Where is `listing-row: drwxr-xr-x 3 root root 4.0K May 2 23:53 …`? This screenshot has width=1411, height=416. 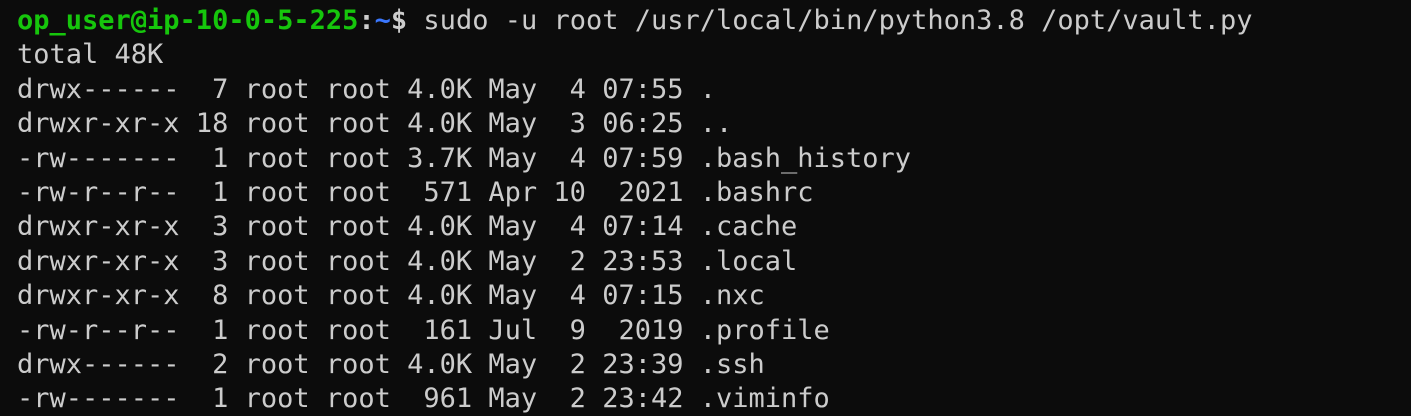 listing-row: drwxr-xr-x 3 root root 4.0K May 2 23:53 … is located at coordinates (407, 261).